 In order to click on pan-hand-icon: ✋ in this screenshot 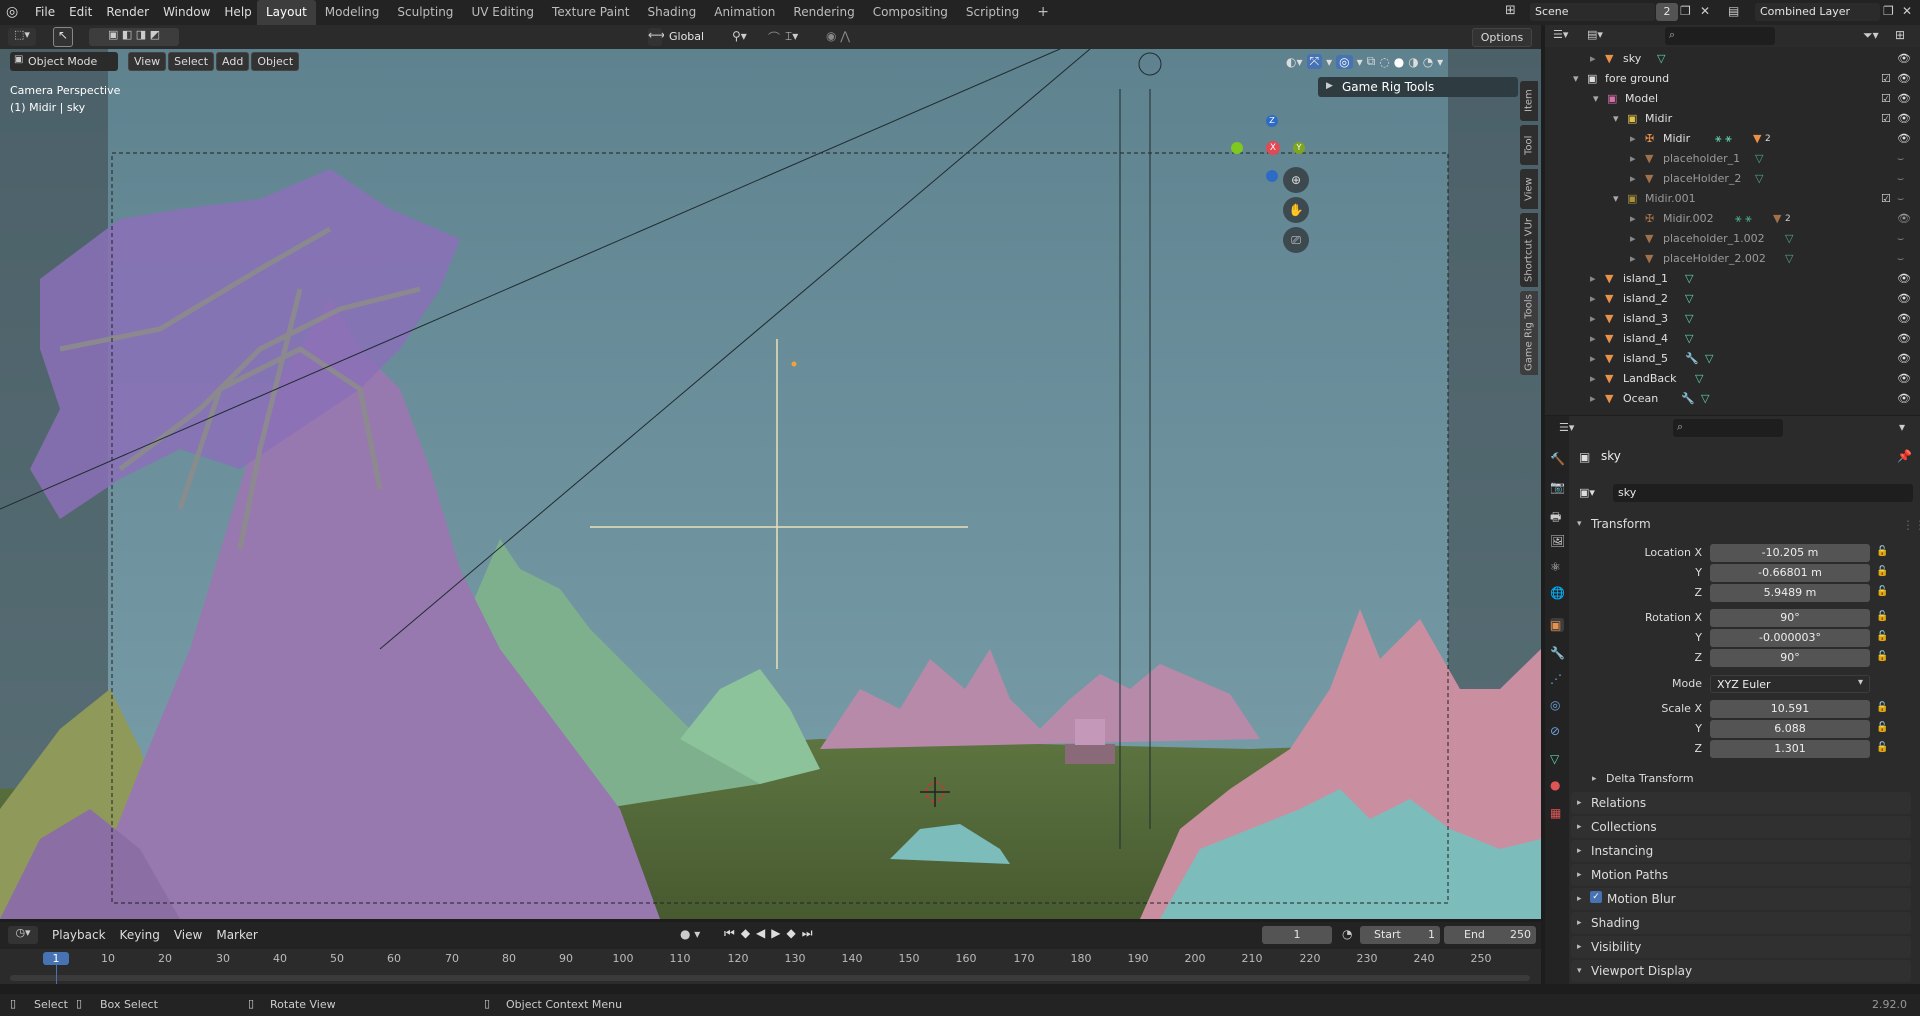, I will do `click(1296, 210)`.